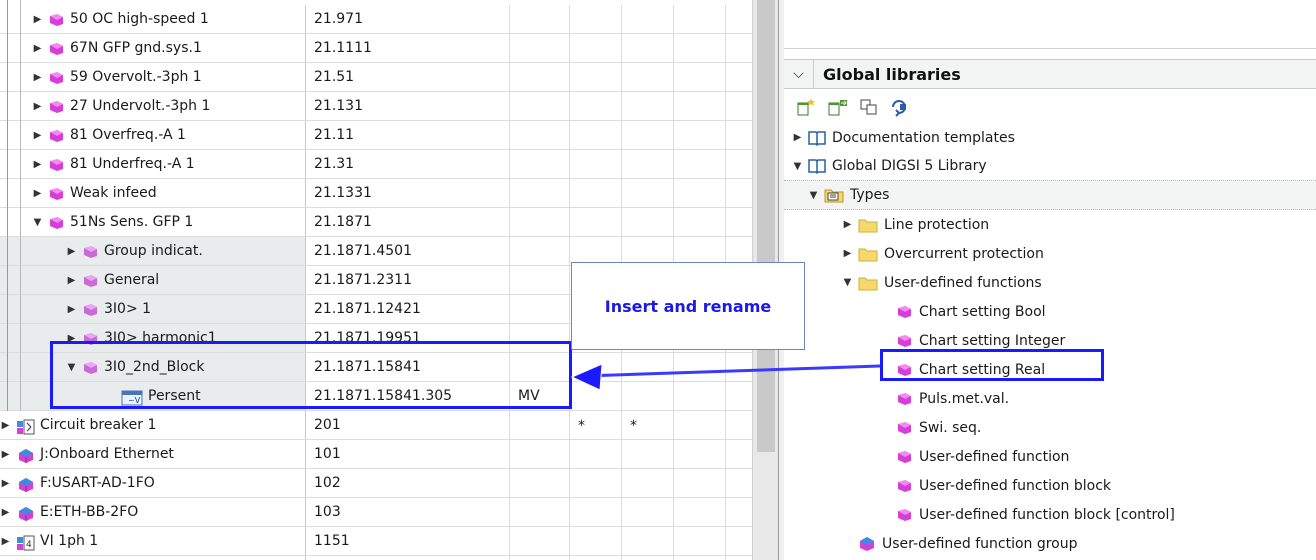 The image size is (1316, 560). What do you see at coordinates (408, 222) in the screenshot?
I see `address-cell: 21.1871` at bounding box center [408, 222].